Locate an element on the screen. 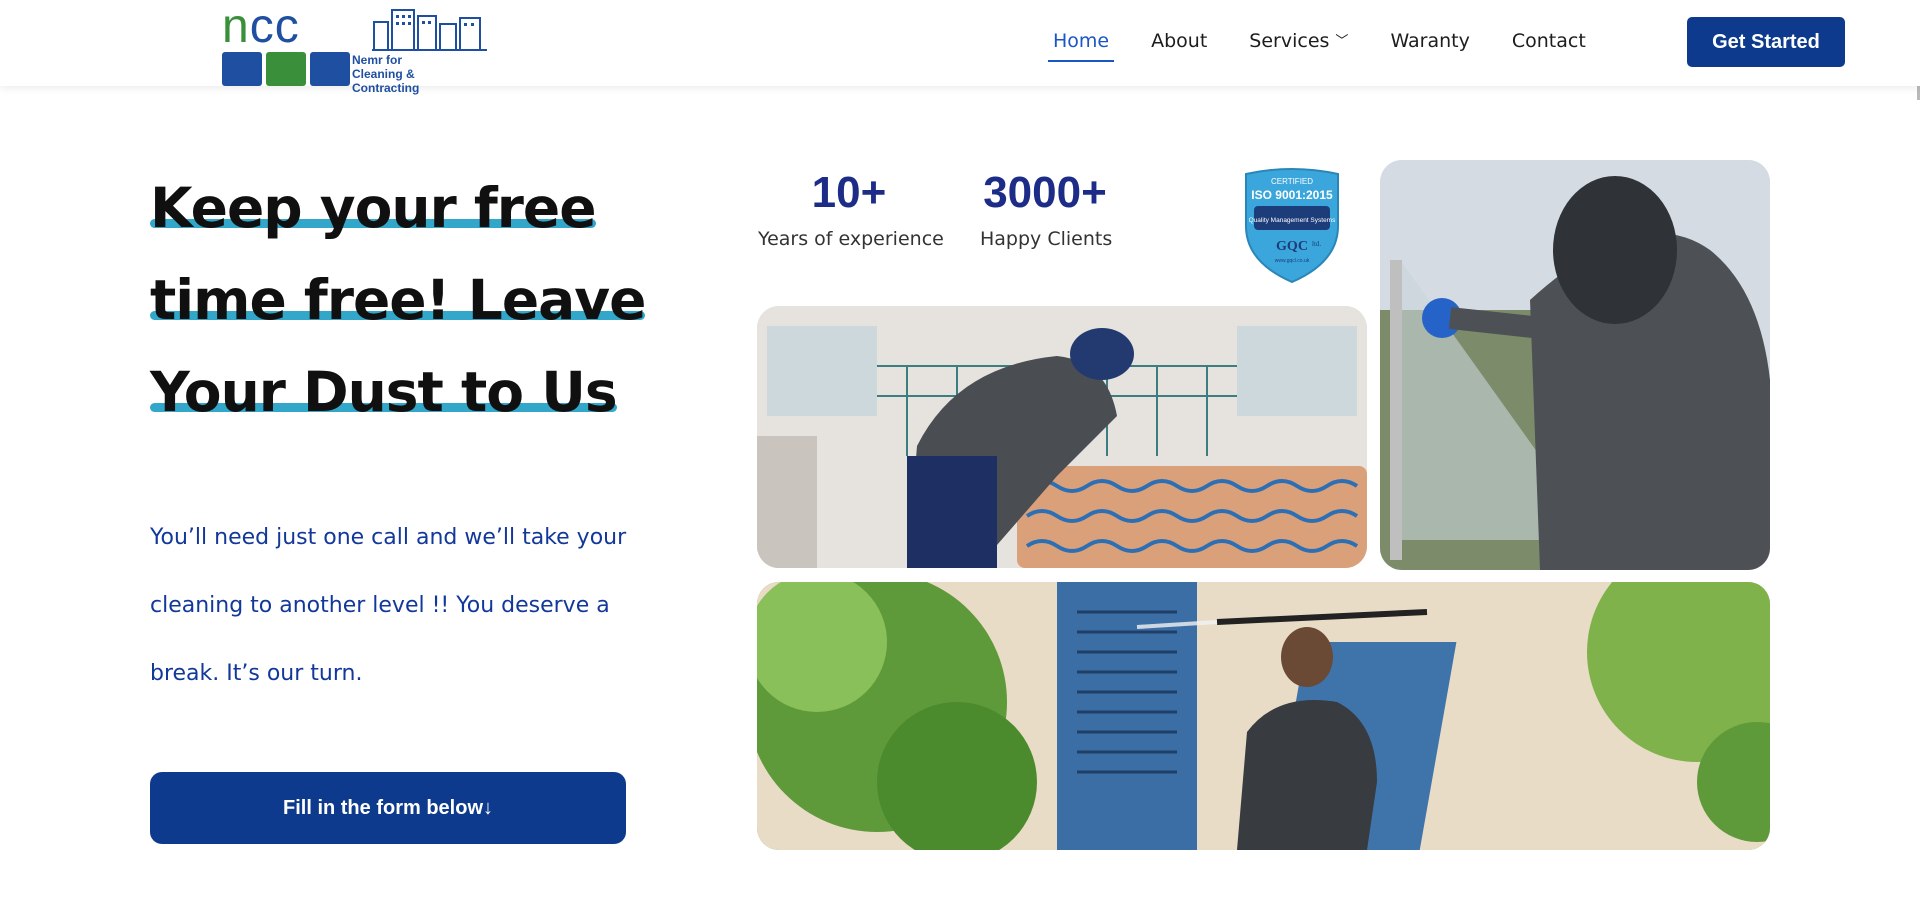 This screenshot has width=1920, height=909. svg-text: GQC is located at coordinates (1292, 246).